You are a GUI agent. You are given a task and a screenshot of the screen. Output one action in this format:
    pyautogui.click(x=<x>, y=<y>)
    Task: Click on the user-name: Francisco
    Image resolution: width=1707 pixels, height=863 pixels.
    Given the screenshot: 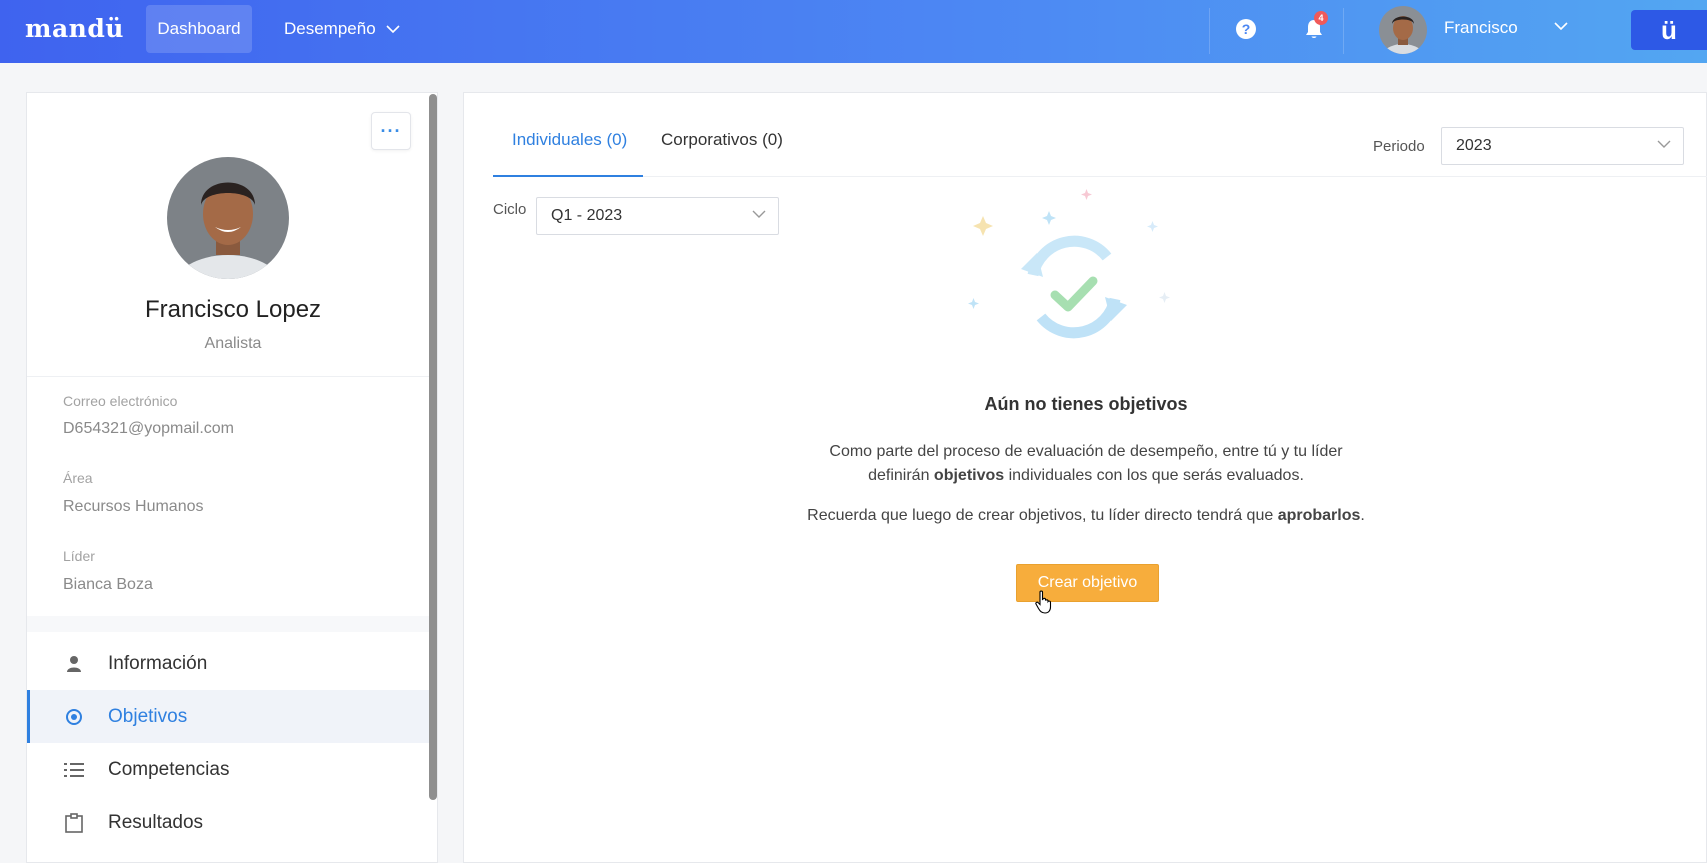 What is the action you would take?
    pyautogui.click(x=1481, y=28)
    